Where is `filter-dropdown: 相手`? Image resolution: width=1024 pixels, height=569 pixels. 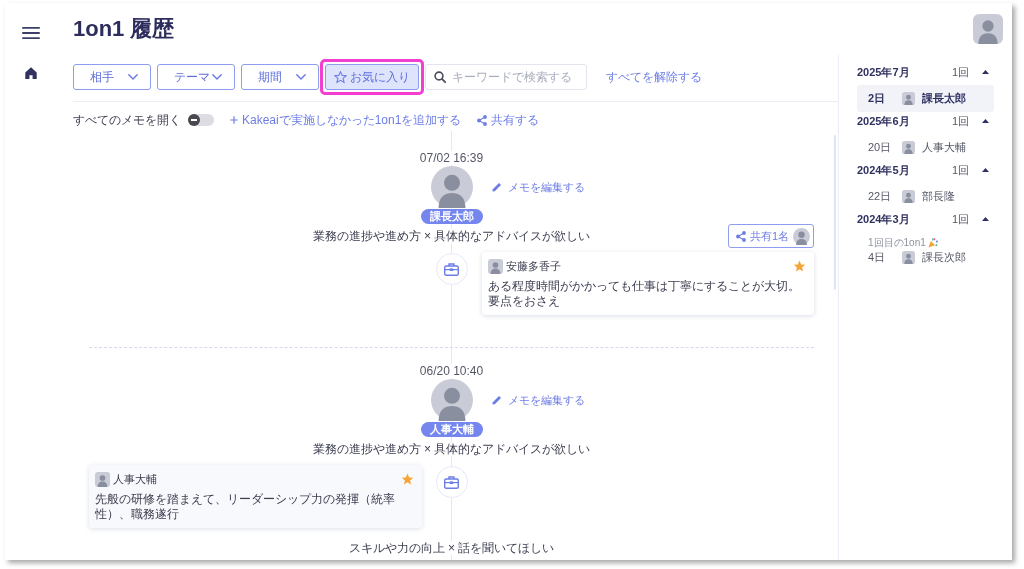 filter-dropdown: 相手 is located at coordinates (112, 77).